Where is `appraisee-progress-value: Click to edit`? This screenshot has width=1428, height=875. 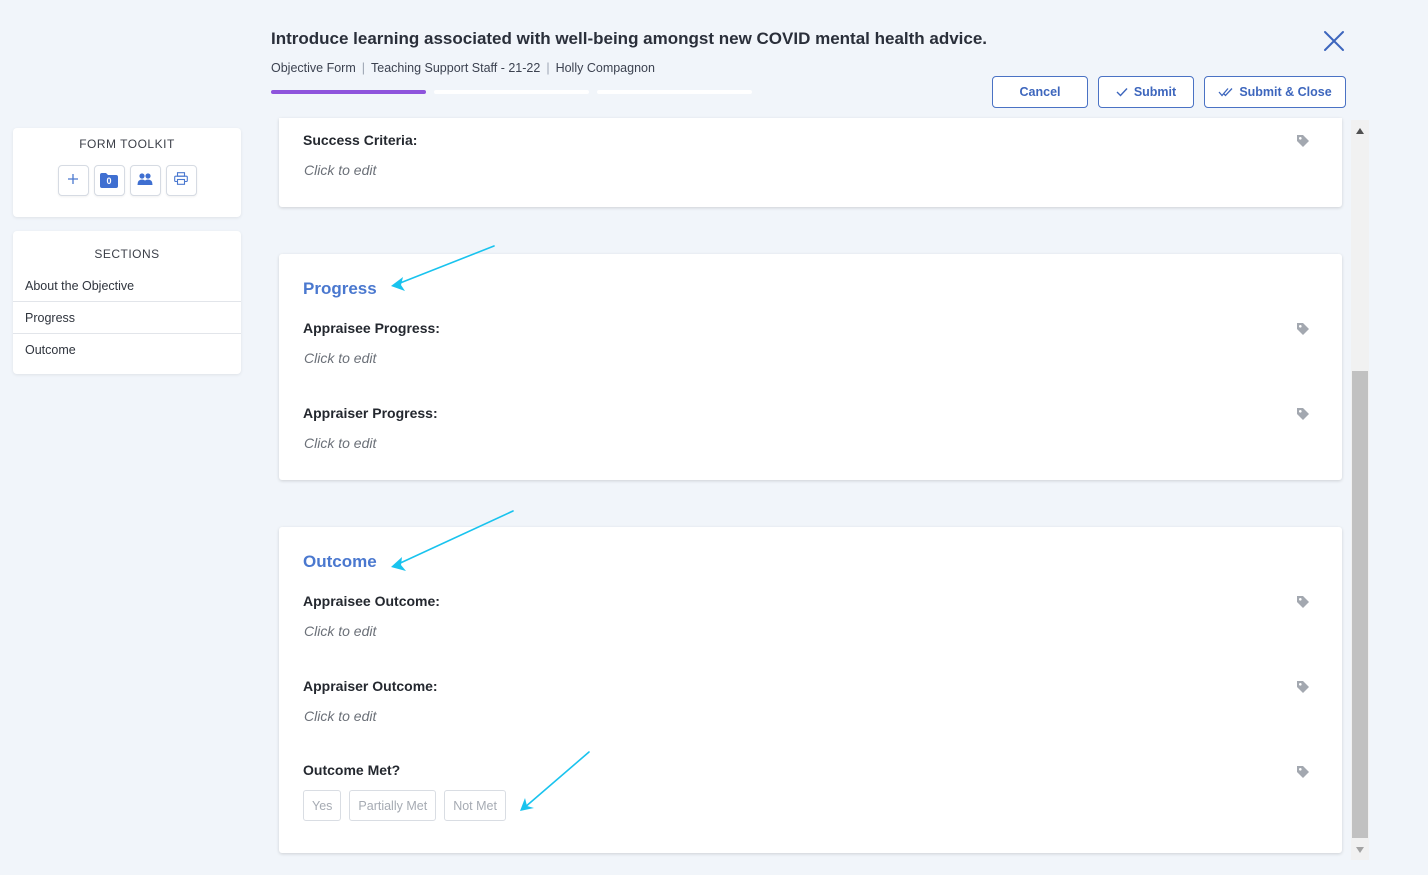
appraisee-progress-value: Click to edit is located at coordinates (340, 358).